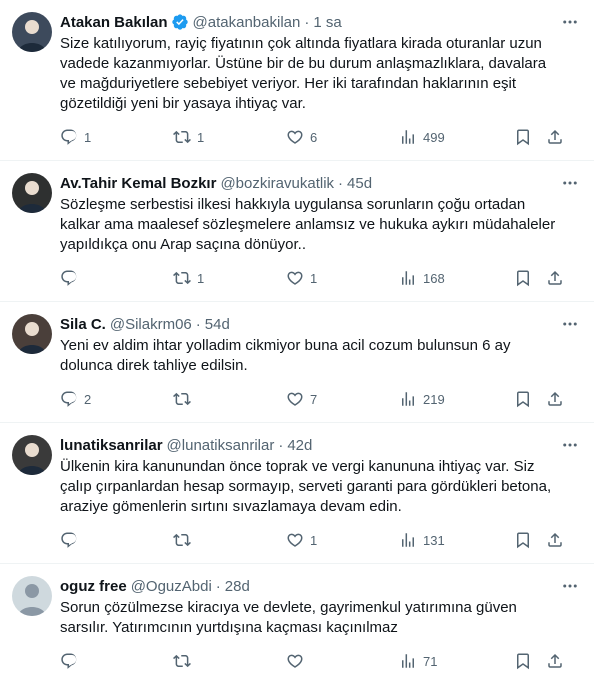  What do you see at coordinates (237, 586) in the screenshot?
I see `tweet-time: 28d` at bounding box center [237, 586].